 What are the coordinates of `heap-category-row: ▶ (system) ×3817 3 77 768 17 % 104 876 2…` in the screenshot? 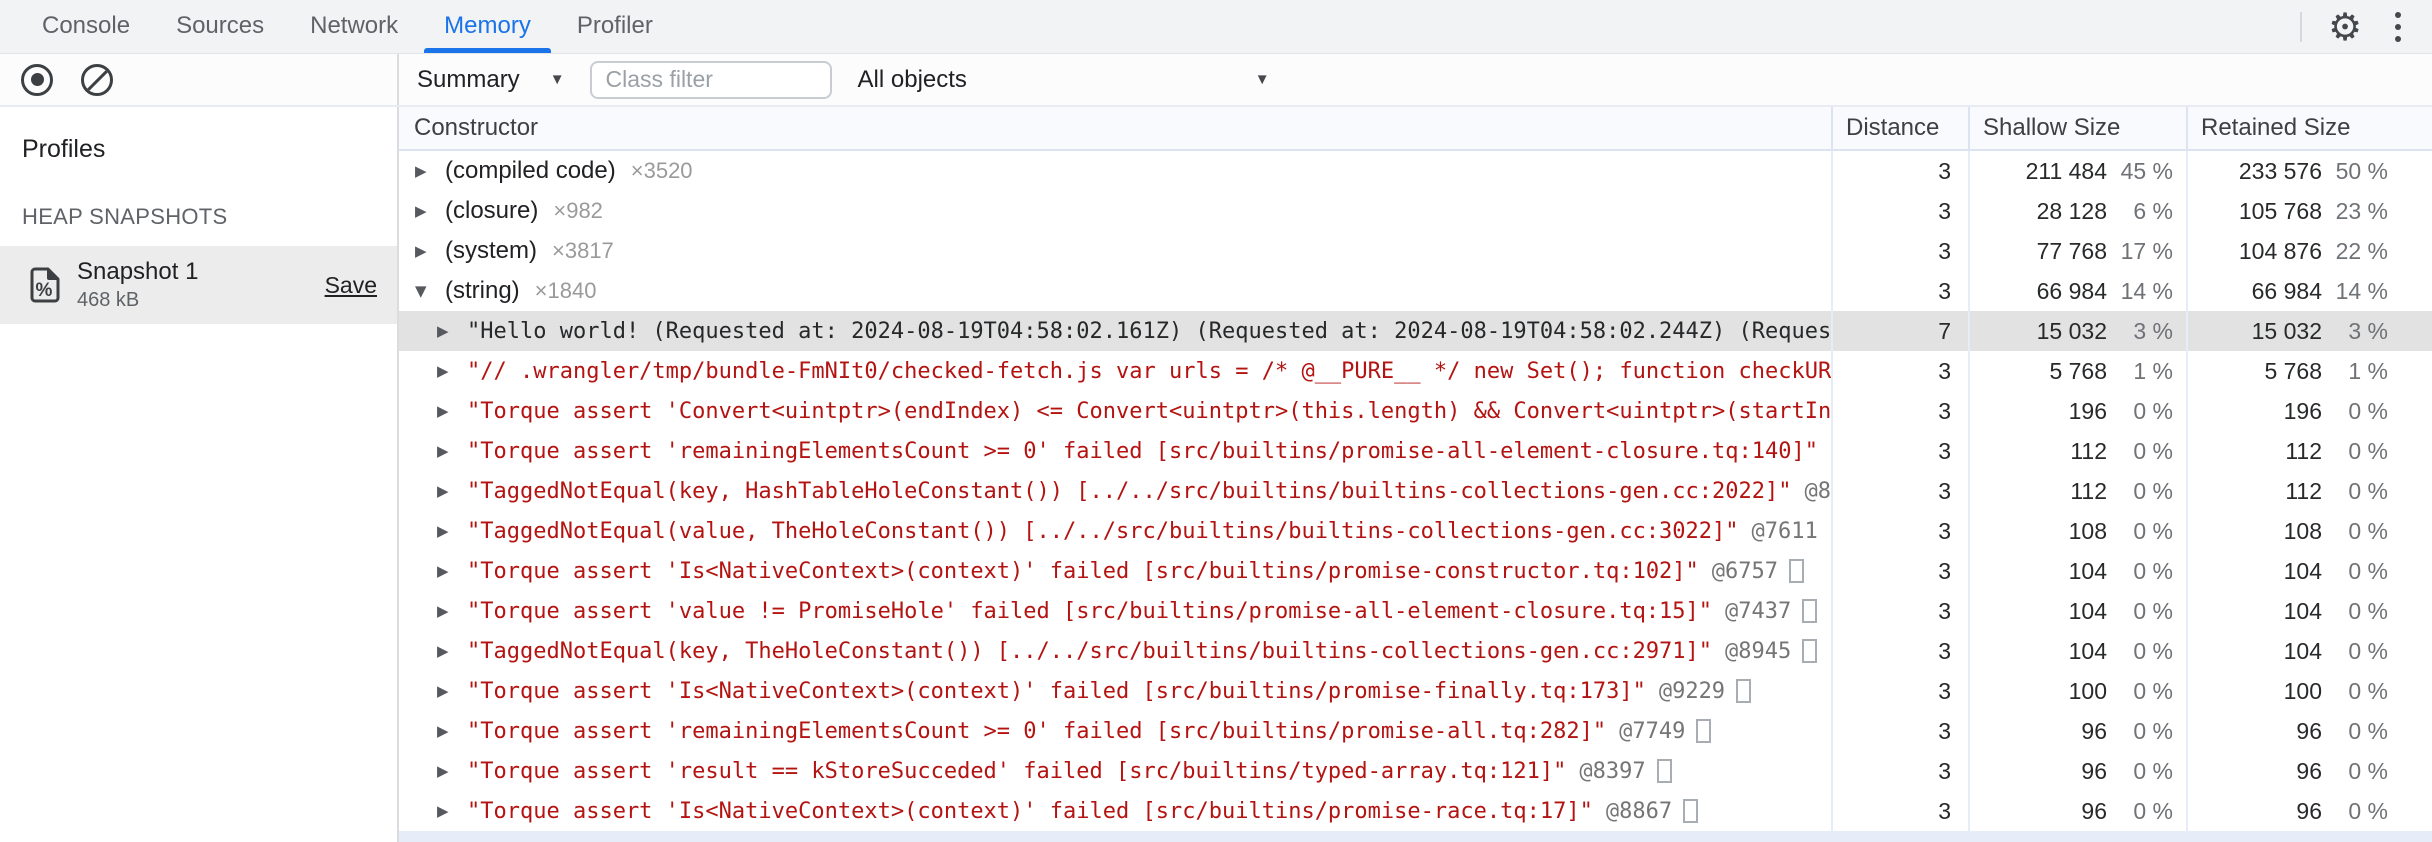 It's located at (1415, 251).